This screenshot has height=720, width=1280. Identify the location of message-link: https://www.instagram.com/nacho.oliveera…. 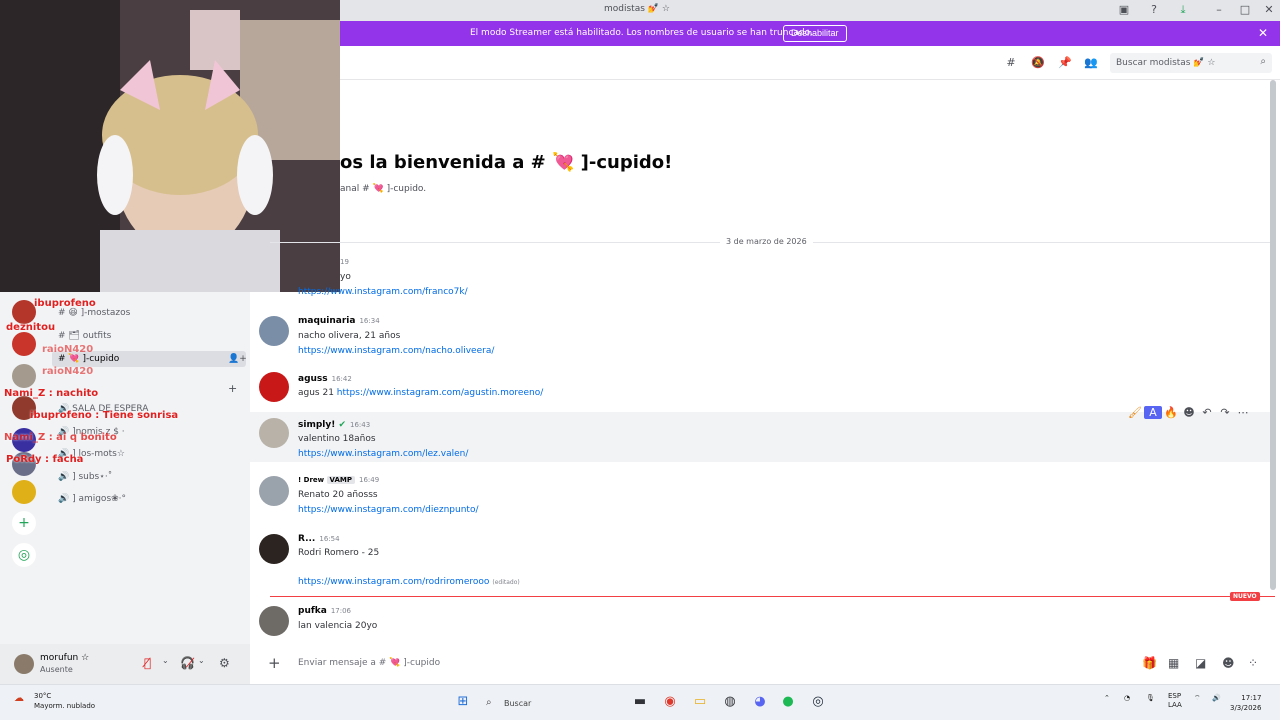
(396, 351).